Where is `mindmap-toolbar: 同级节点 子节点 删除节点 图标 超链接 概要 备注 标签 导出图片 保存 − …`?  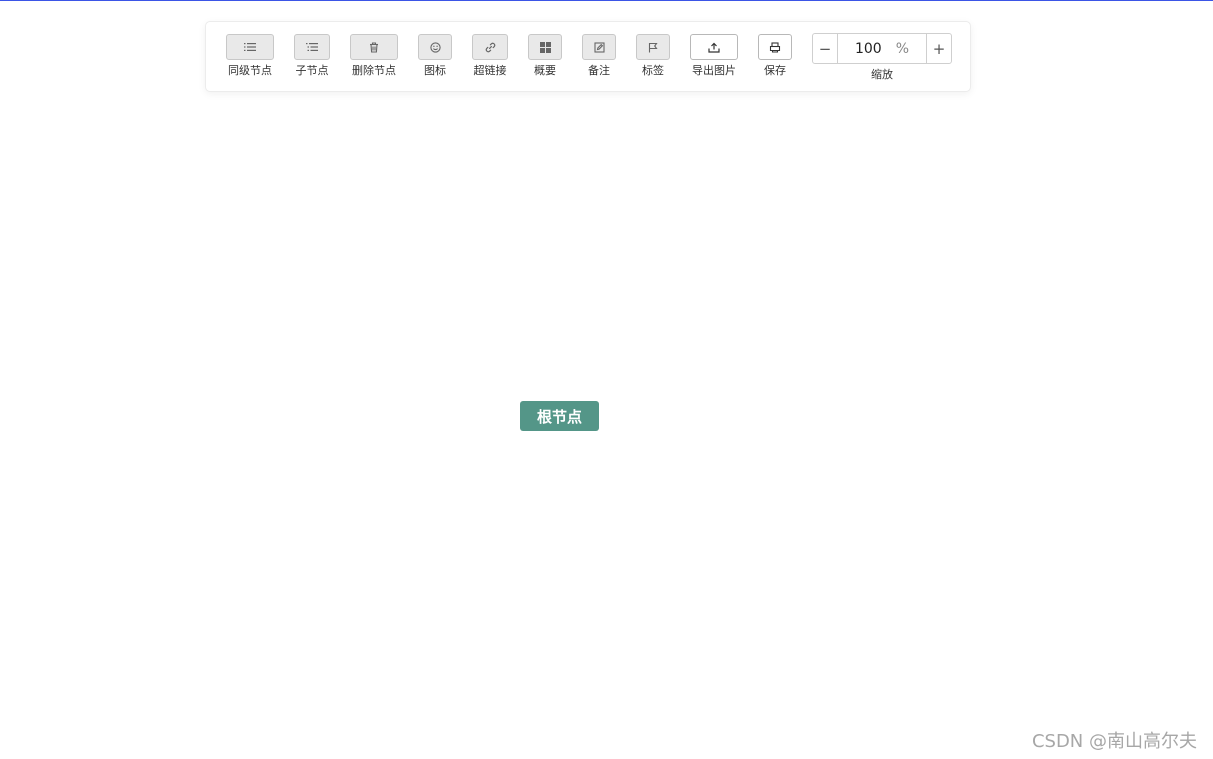
mindmap-toolbar: 同级节点 子节点 删除节点 图标 超链接 概要 备注 标签 导出图片 保存 − … is located at coordinates (588, 56).